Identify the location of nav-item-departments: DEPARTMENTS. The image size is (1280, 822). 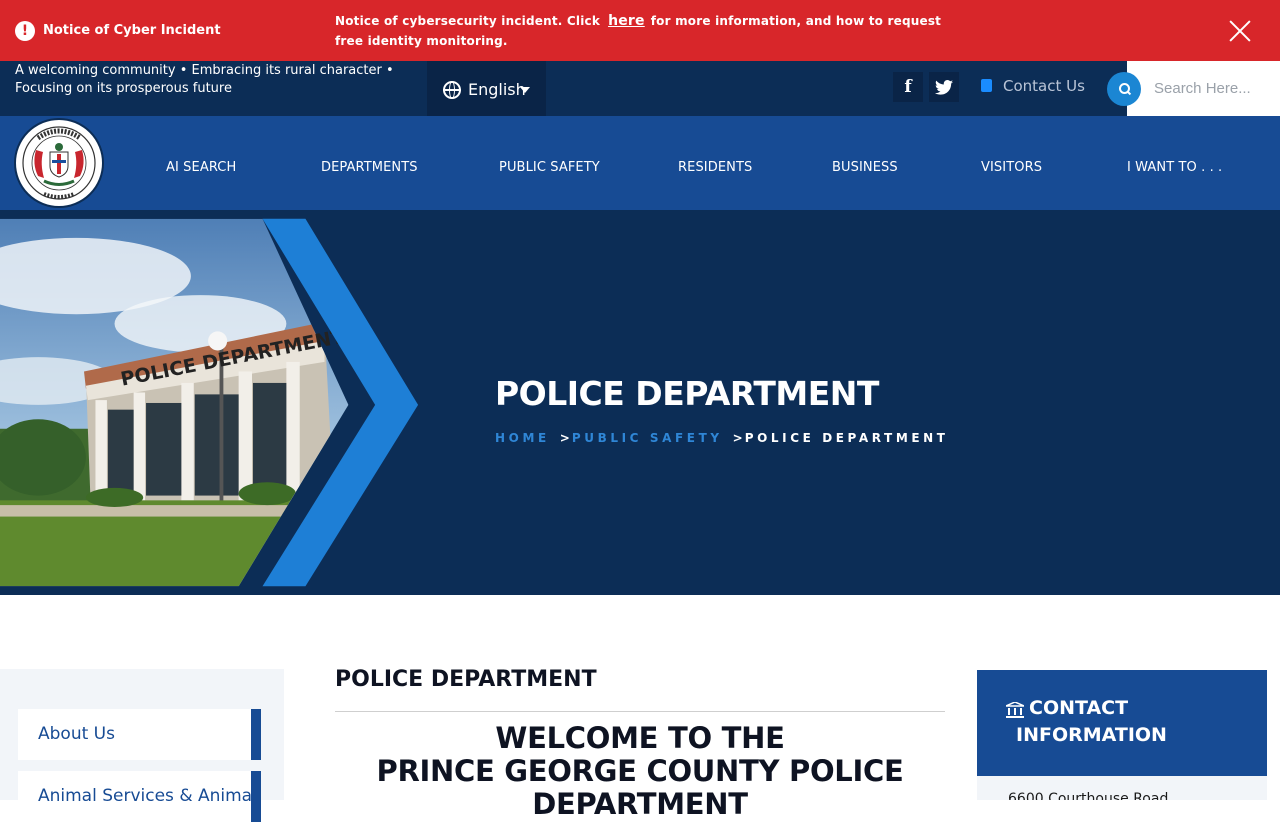
(369, 167).